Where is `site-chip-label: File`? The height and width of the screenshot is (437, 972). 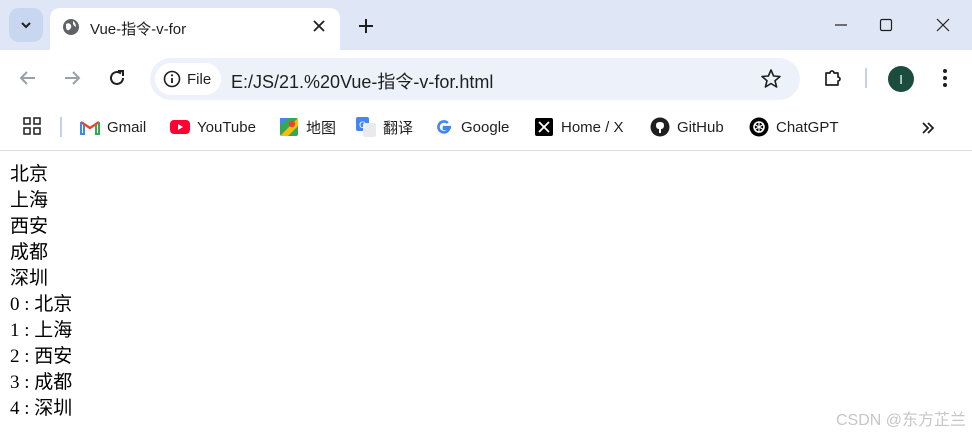
site-chip-label: File is located at coordinates (199, 79).